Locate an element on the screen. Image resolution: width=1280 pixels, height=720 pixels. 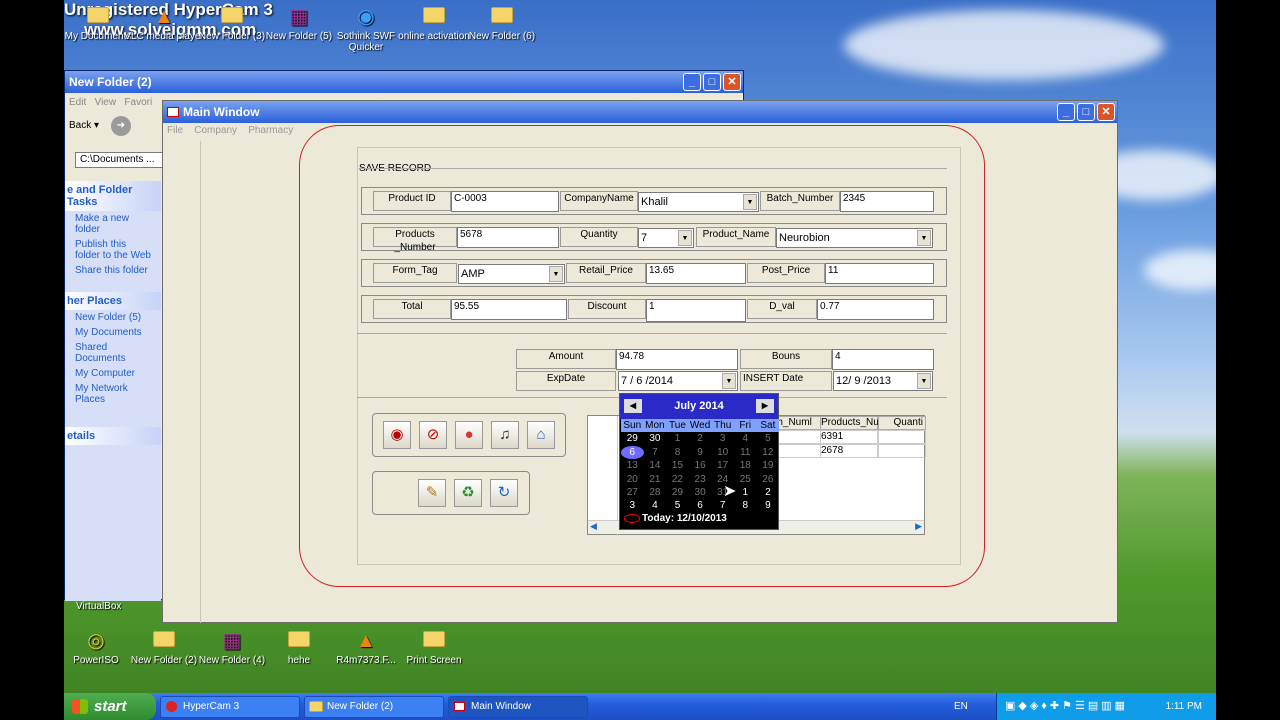
menu-view: View is located at coordinates (106, 102).